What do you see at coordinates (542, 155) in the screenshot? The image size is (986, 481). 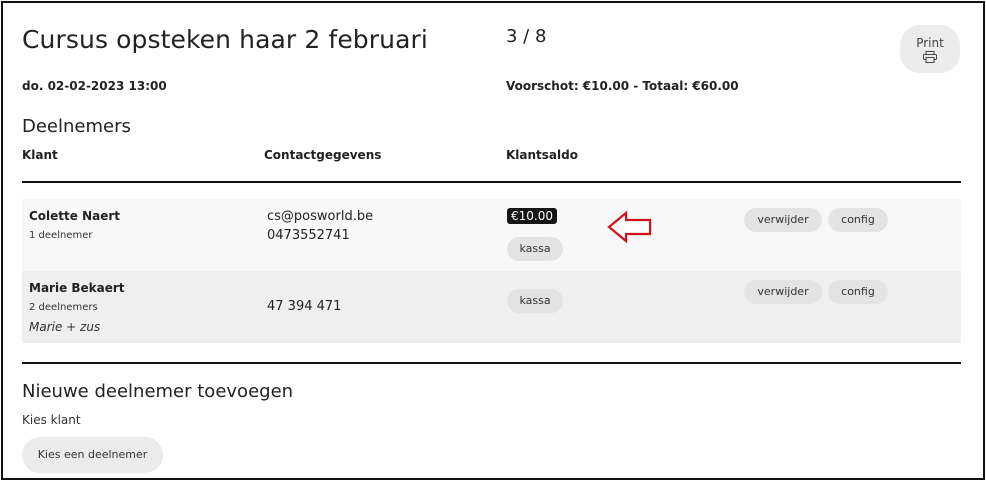 I see `column-header-balance: Klantsaldo` at bounding box center [542, 155].